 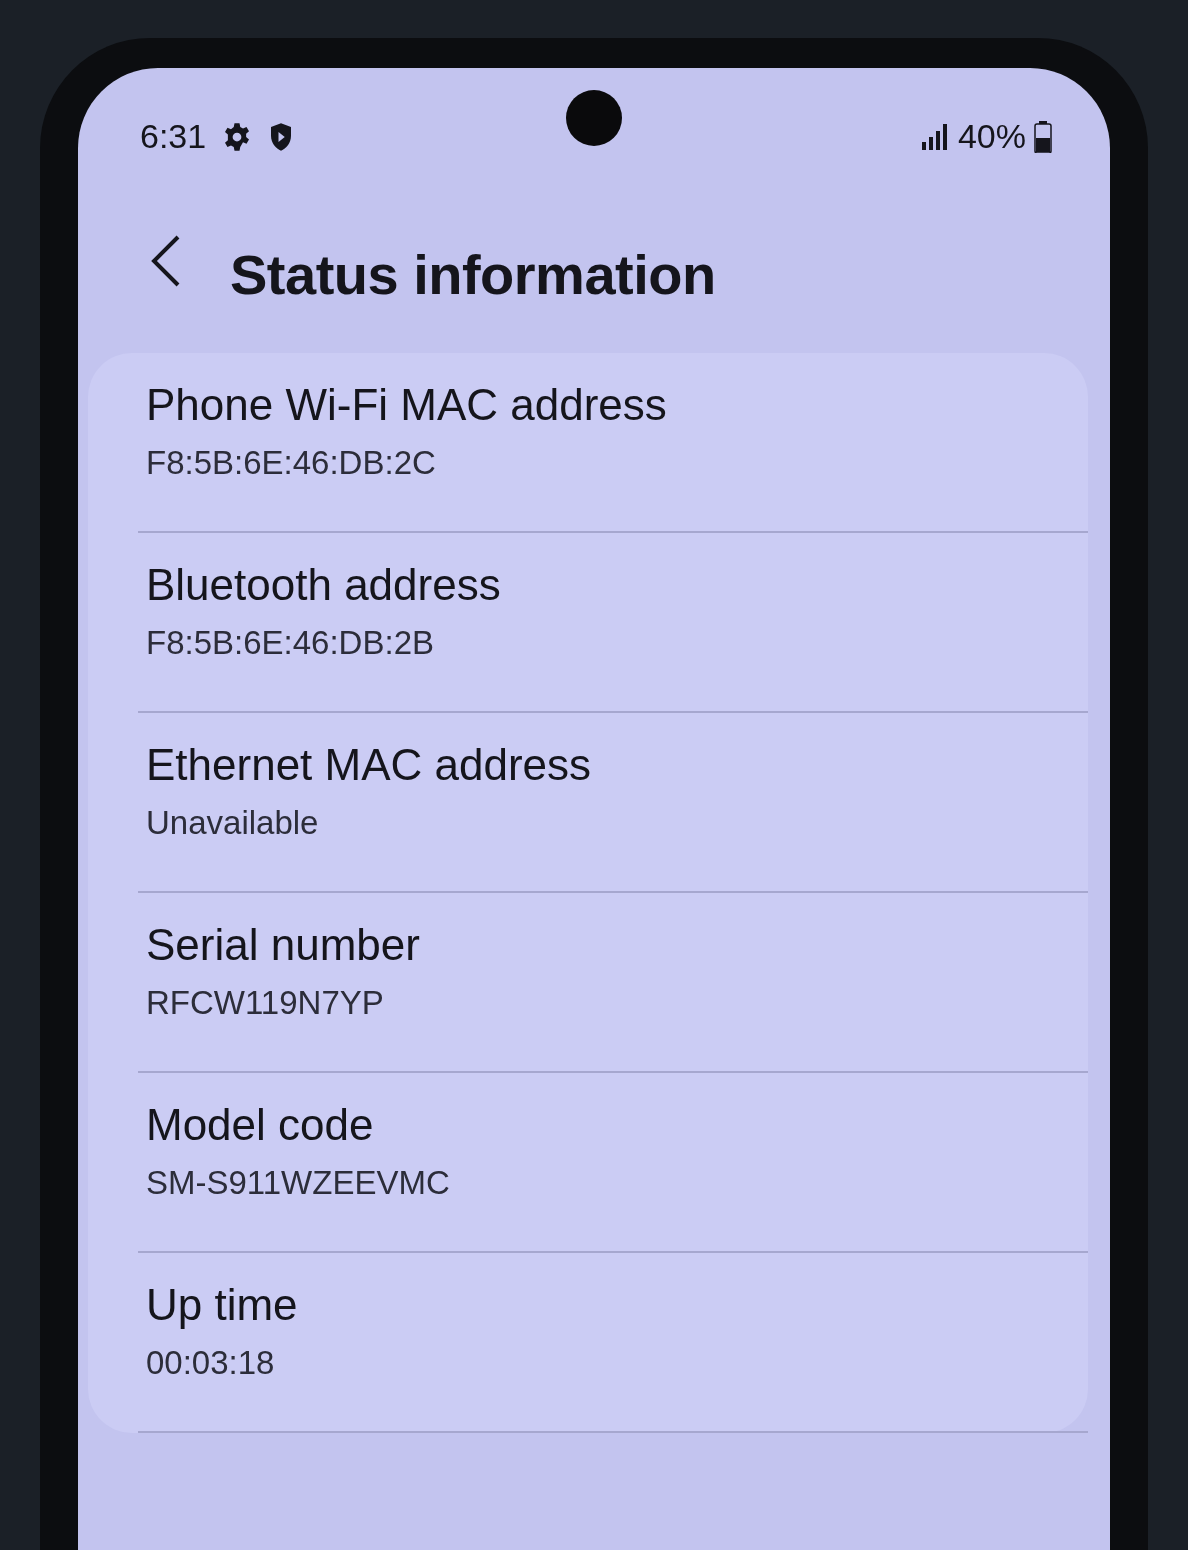 I want to click on setting-label: Phone Wi-Fi MAC address, so click(x=407, y=405).